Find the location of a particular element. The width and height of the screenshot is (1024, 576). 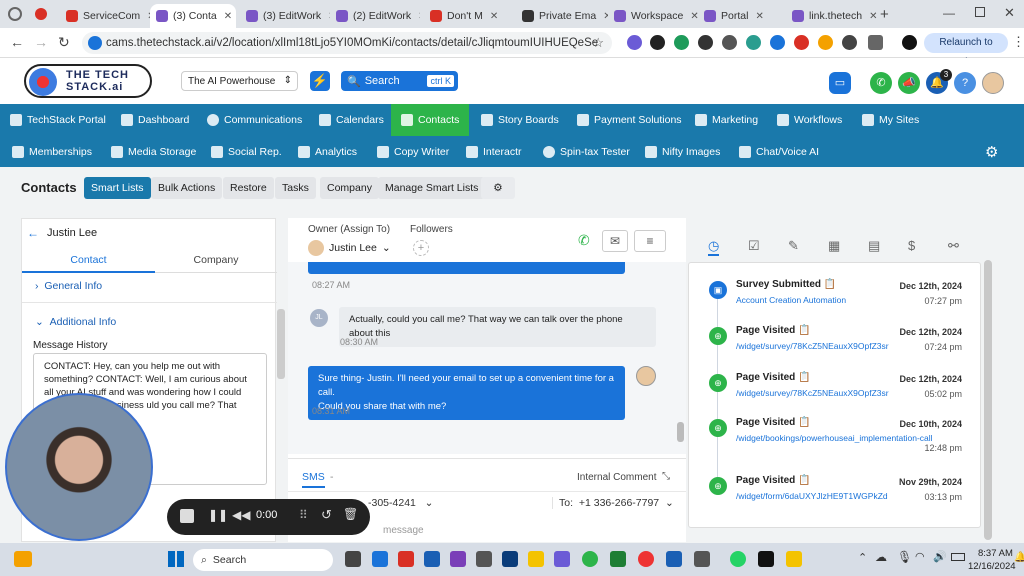

settings-gear-icon: ⚙ is located at coordinates (991, 152).